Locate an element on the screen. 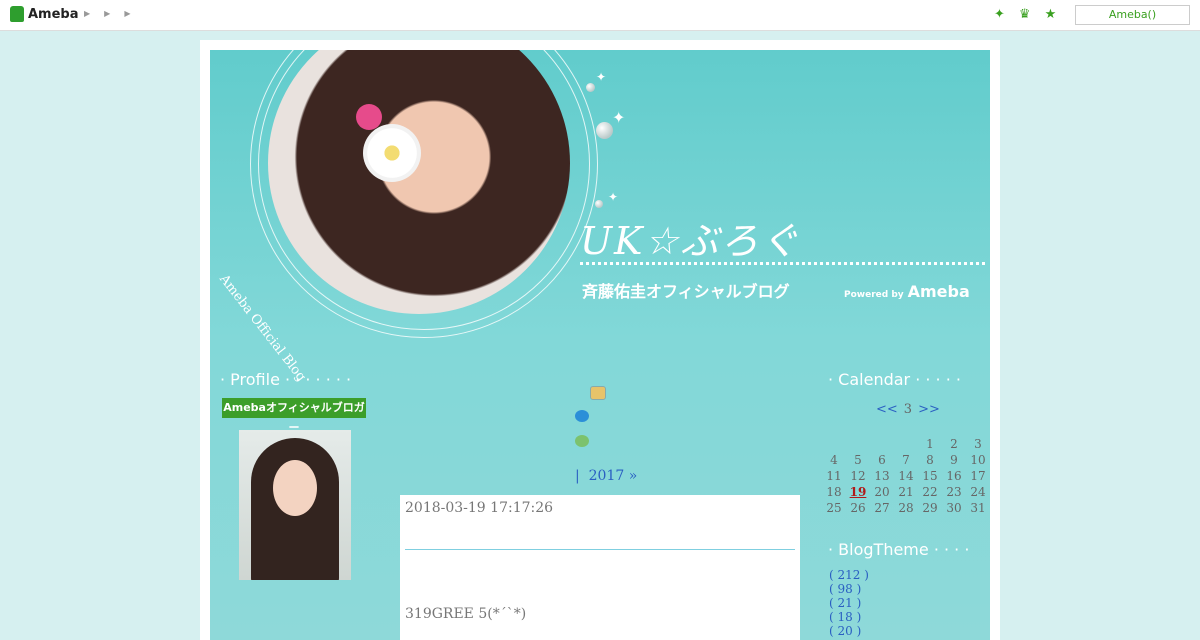  calendar-day: 6 is located at coordinates (882, 460).